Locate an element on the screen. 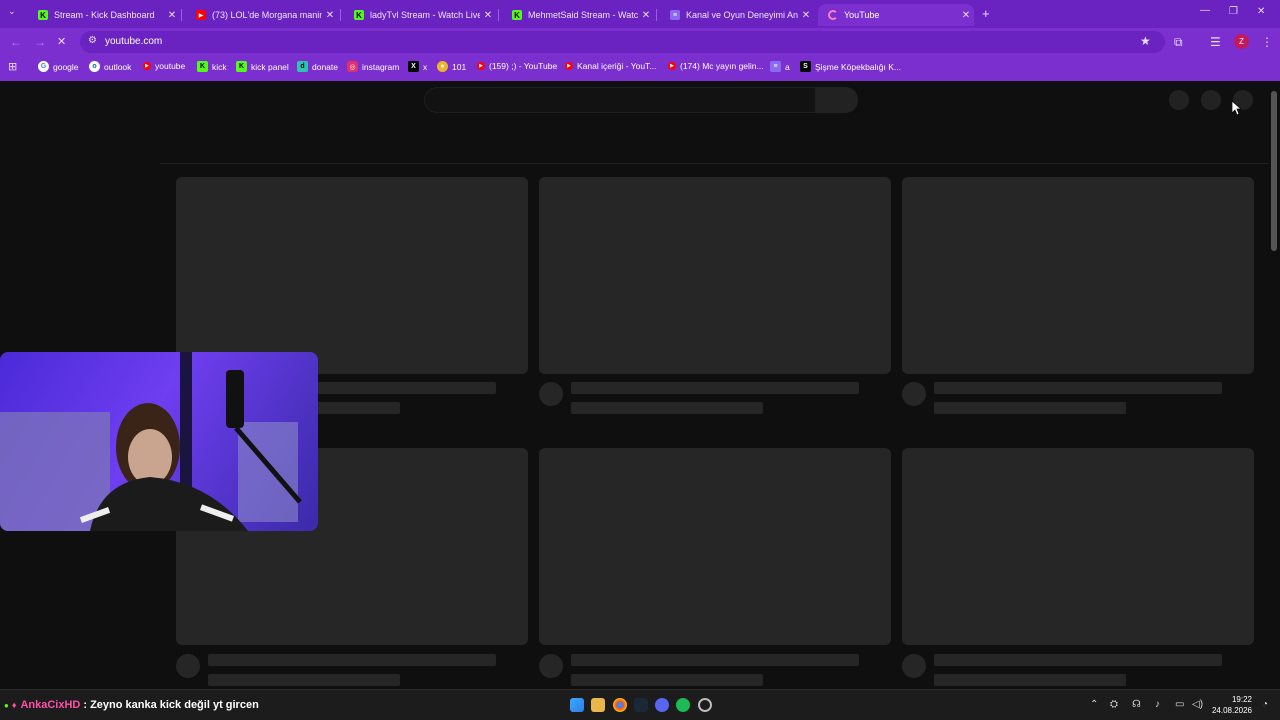  tray-overflow-icon: ⌃ is located at coordinates (1094, 704).